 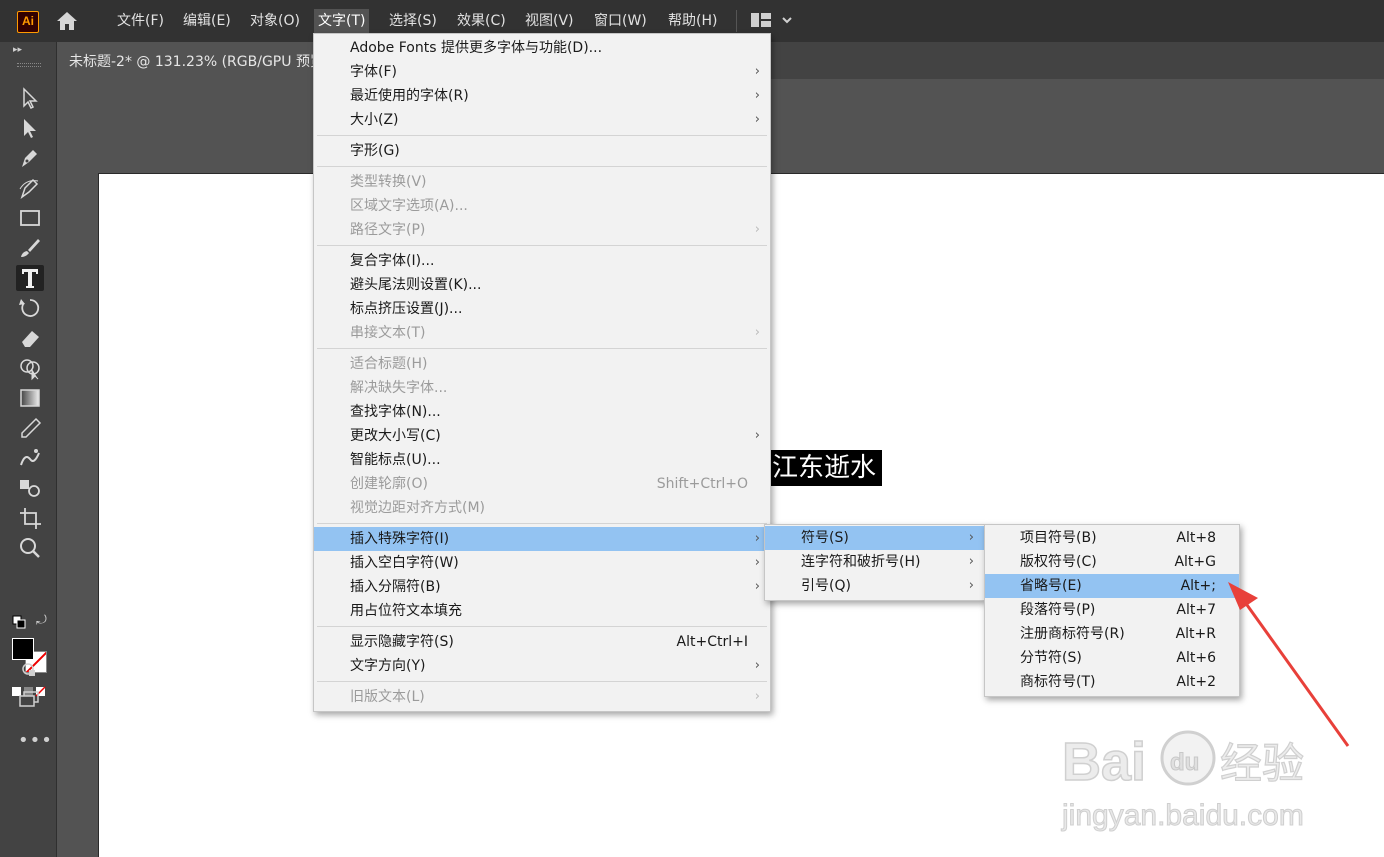 What do you see at coordinates (542, 151) in the screenshot?
I see `type-menu-item: 字形(G)` at bounding box center [542, 151].